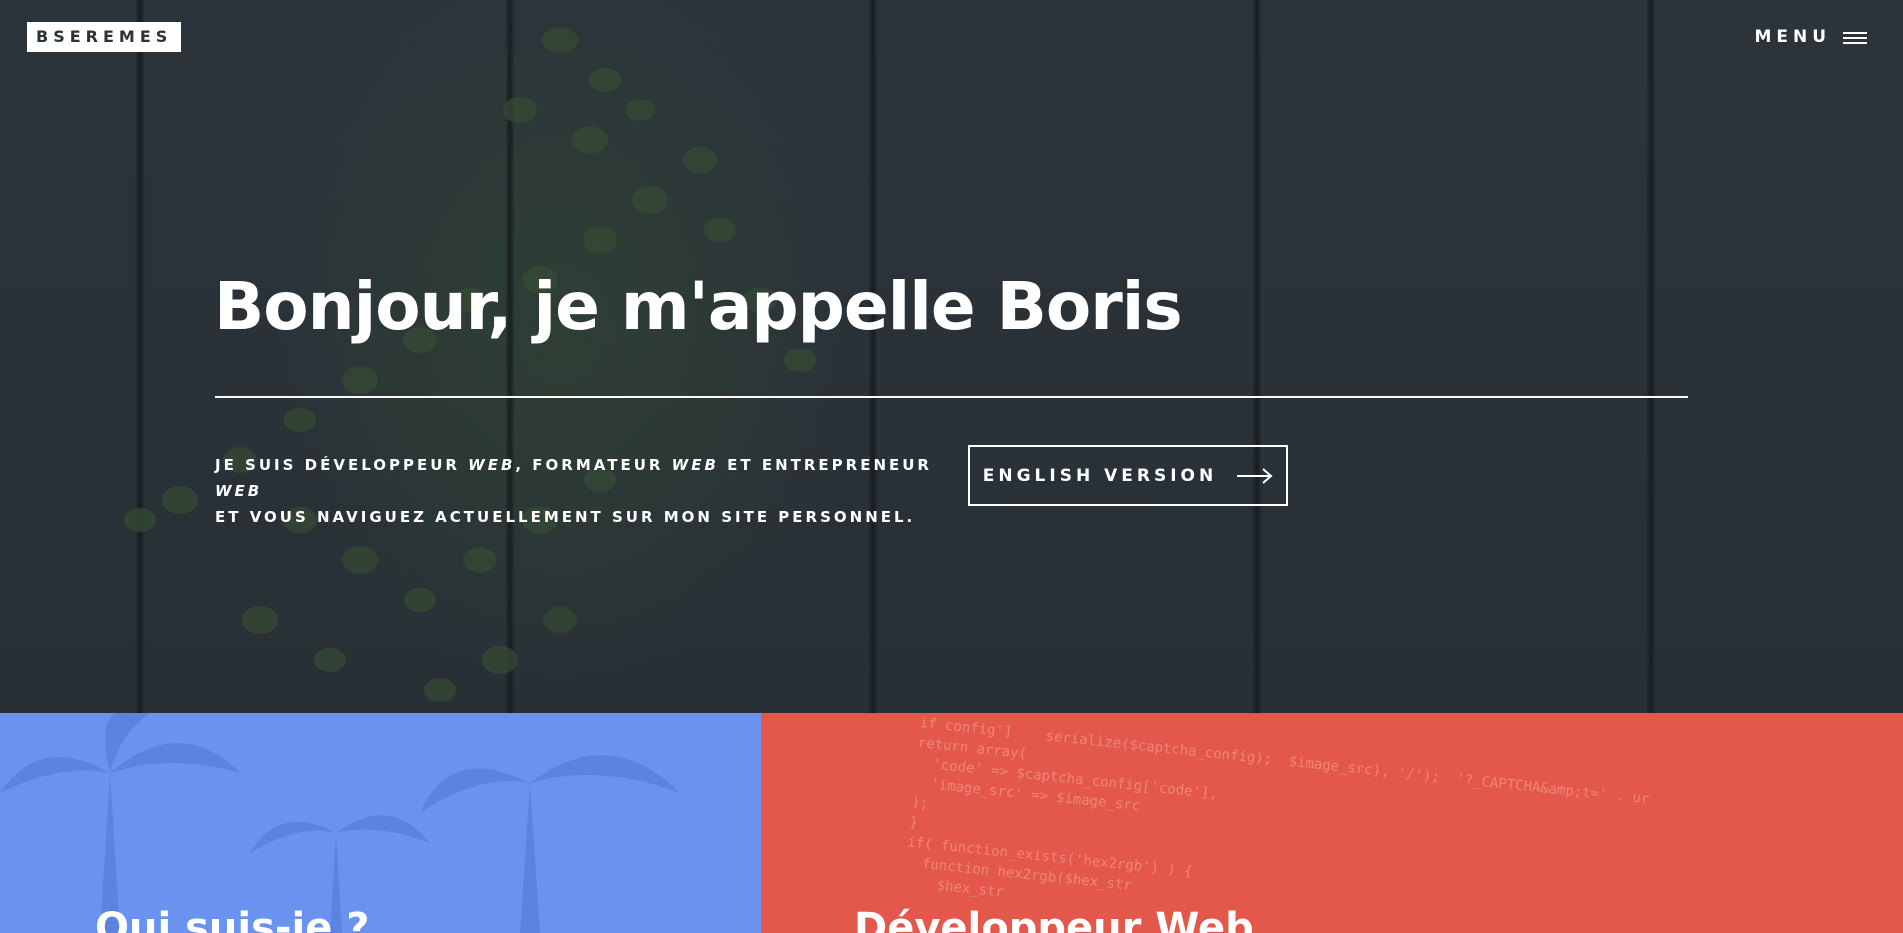  What do you see at coordinates (232, 919) in the screenshot?
I see `about-title: Qui suis-je ?` at bounding box center [232, 919].